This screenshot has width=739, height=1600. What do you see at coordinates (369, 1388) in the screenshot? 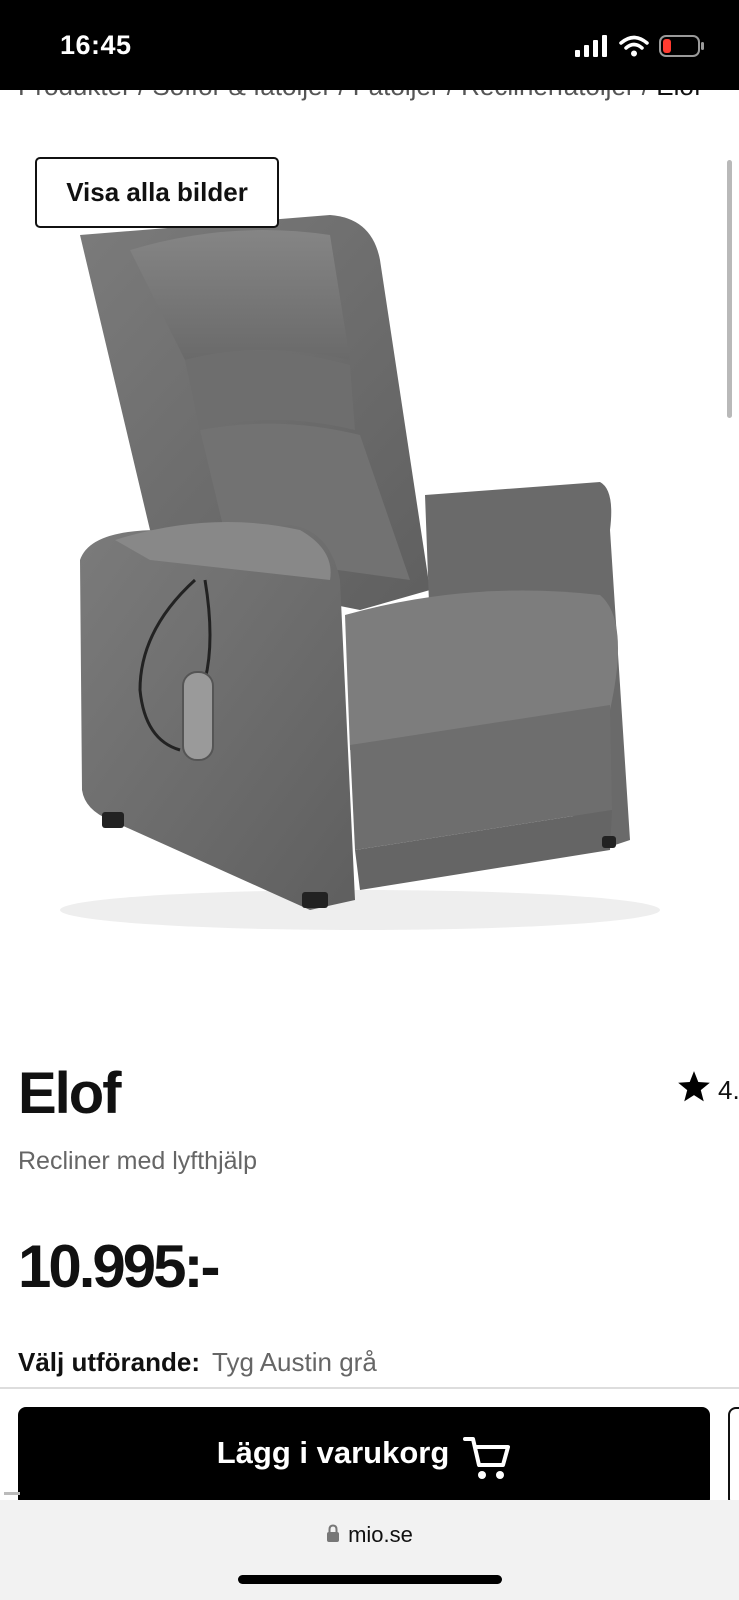
I see `divider` at bounding box center [369, 1388].